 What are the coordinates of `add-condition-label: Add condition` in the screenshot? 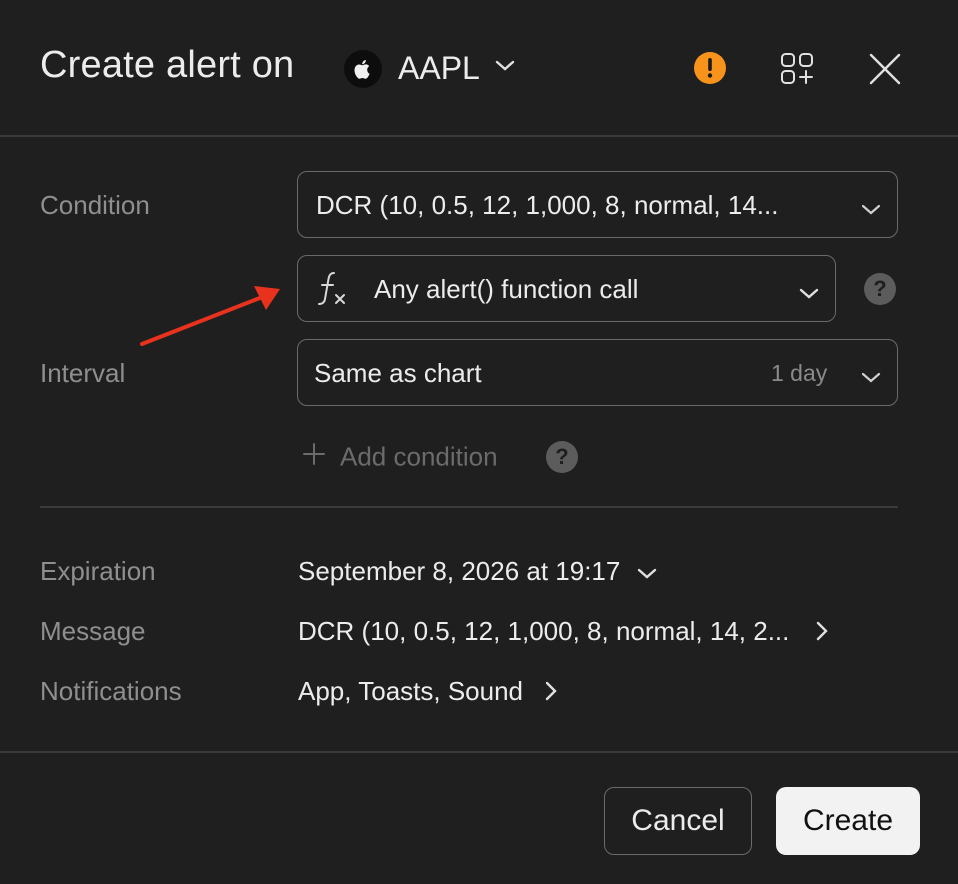 It's located at (419, 456).